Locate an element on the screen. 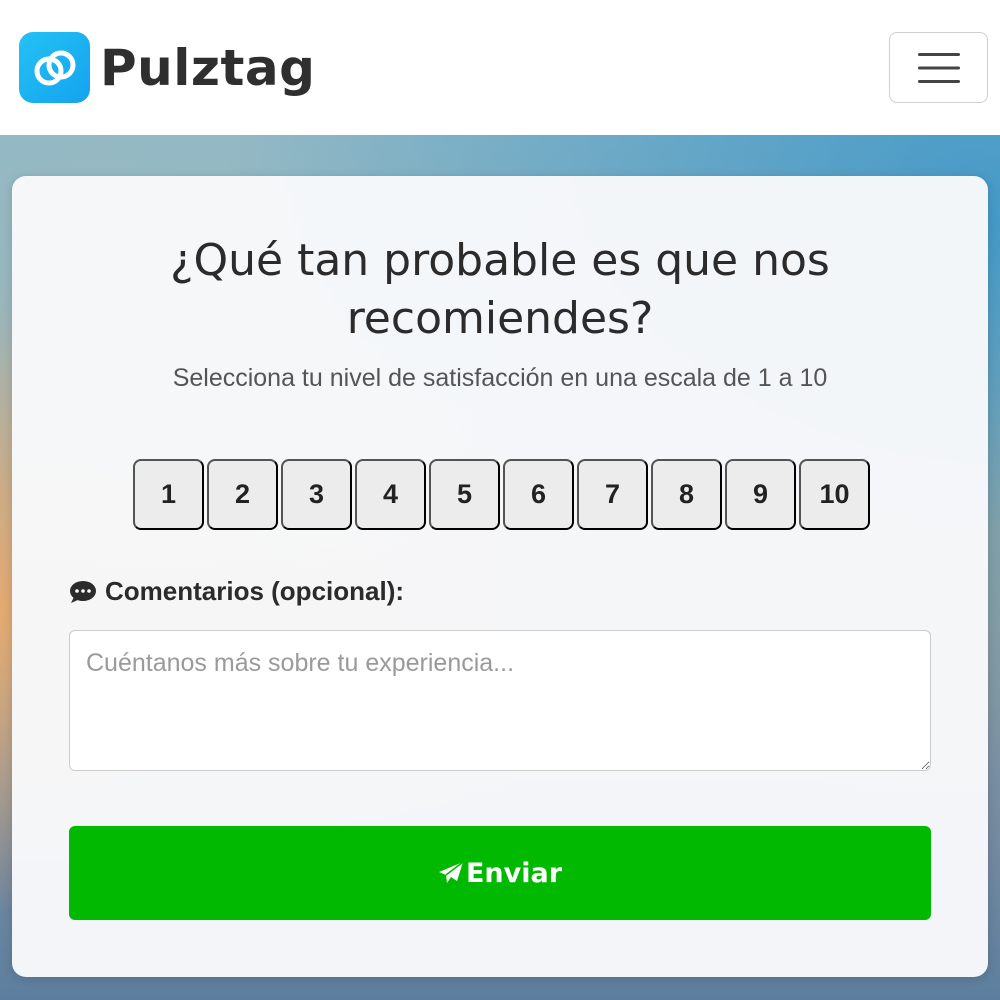  menu-toggle-button is located at coordinates (938, 67).